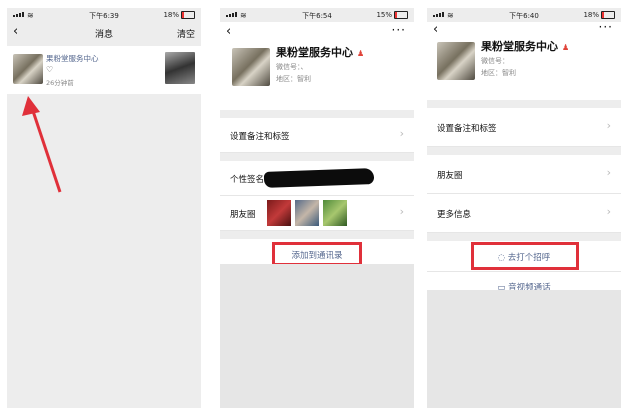 The height and width of the screenshot is (409, 640). I want to click on redacted-signature, so click(319, 178).